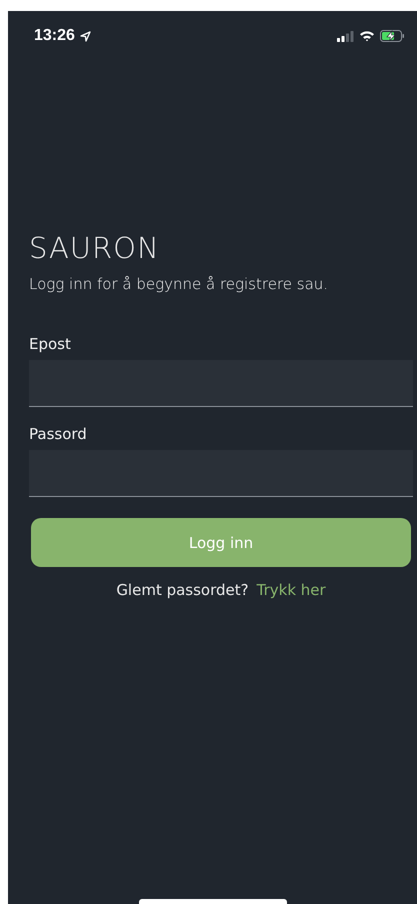  What do you see at coordinates (50, 344) in the screenshot?
I see `field-label: Epost` at bounding box center [50, 344].